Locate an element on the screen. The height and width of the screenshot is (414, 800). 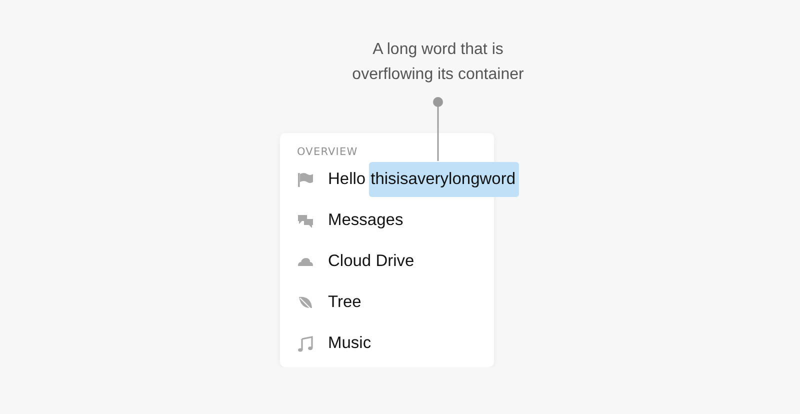
menu-item: Cloud Drive is located at coordinates (371, 261).